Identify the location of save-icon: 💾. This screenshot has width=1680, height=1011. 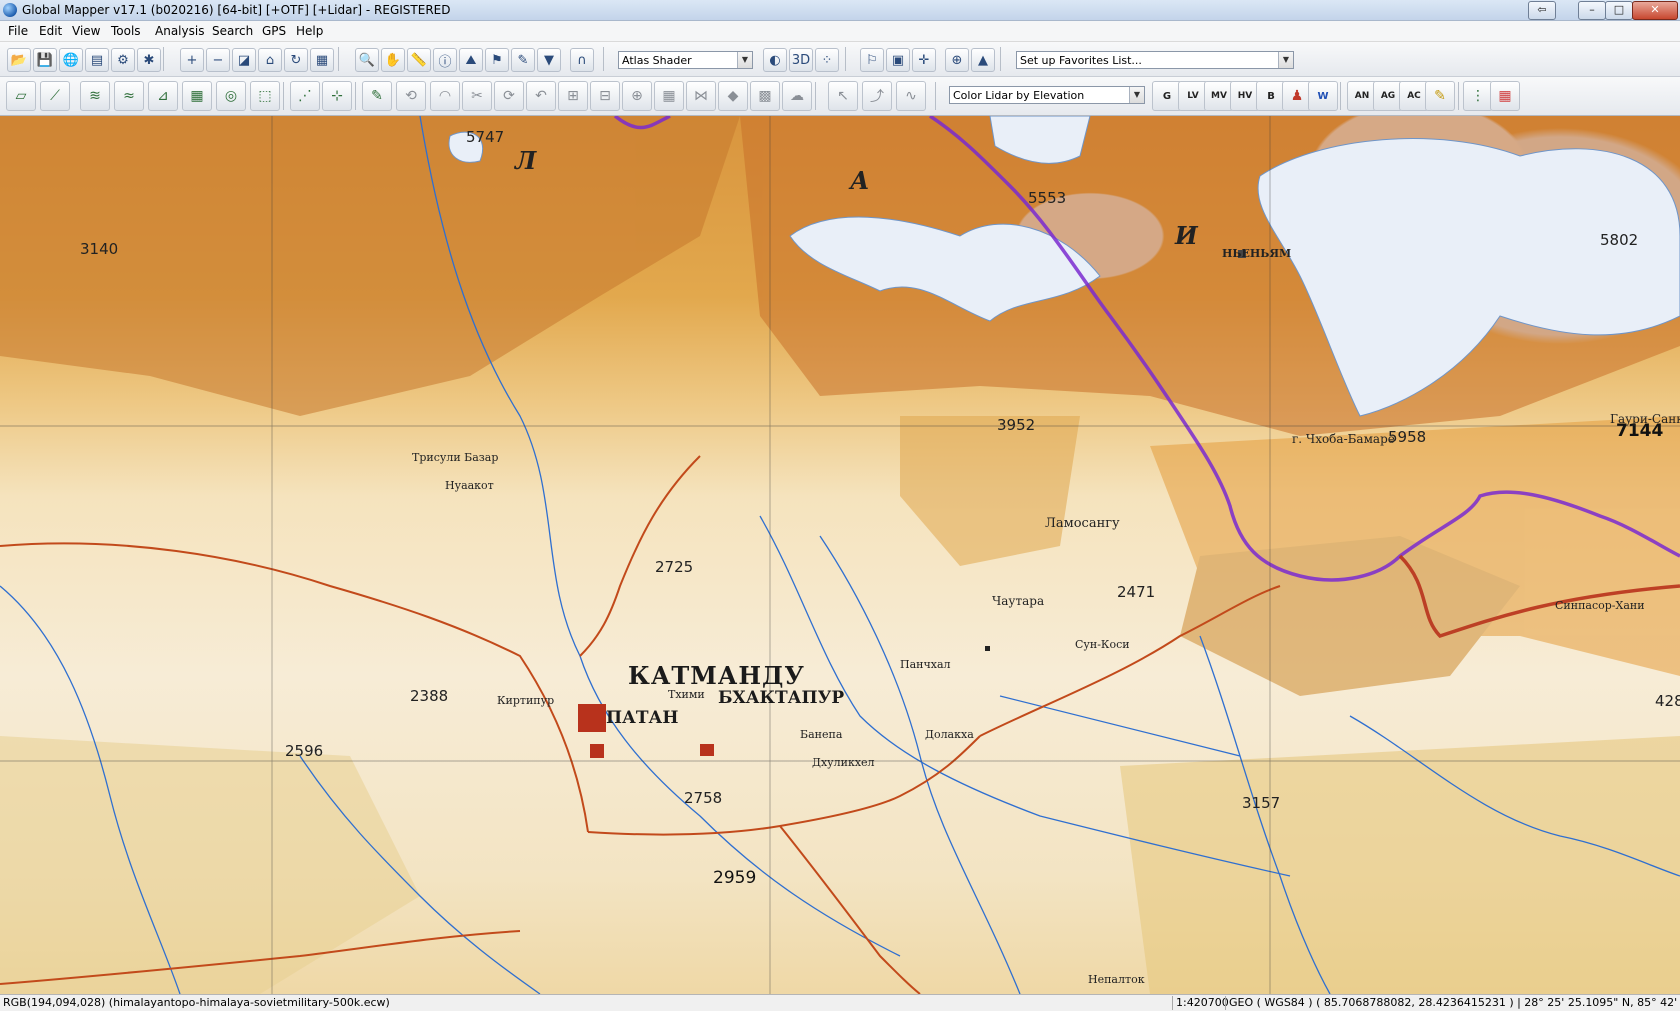
(45, 60).